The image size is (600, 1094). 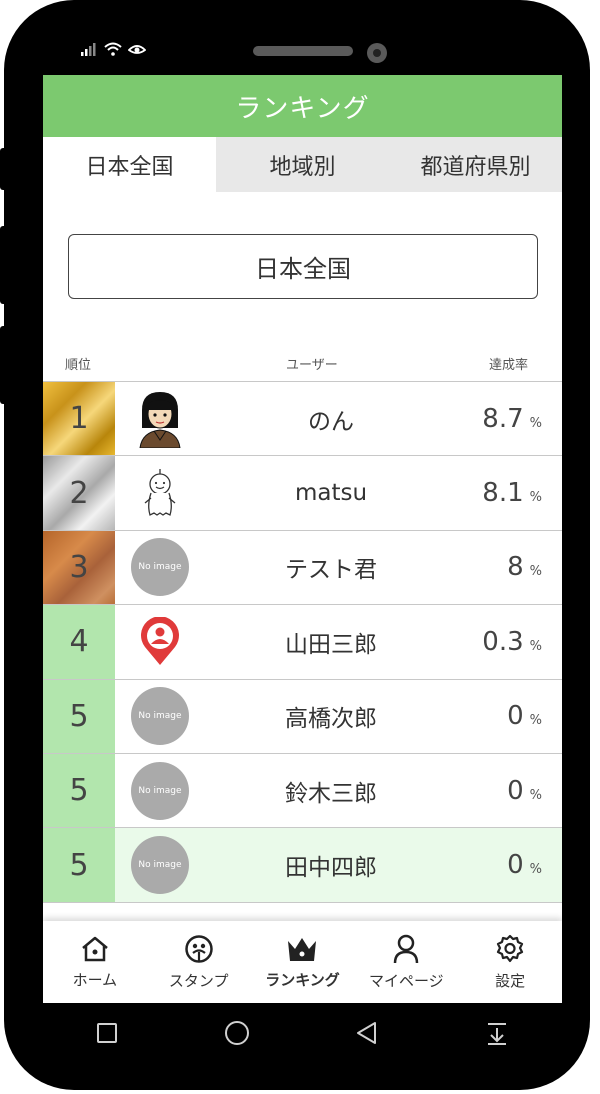 I want to click on nav-home: ホーム, so click(x=95, y=962).